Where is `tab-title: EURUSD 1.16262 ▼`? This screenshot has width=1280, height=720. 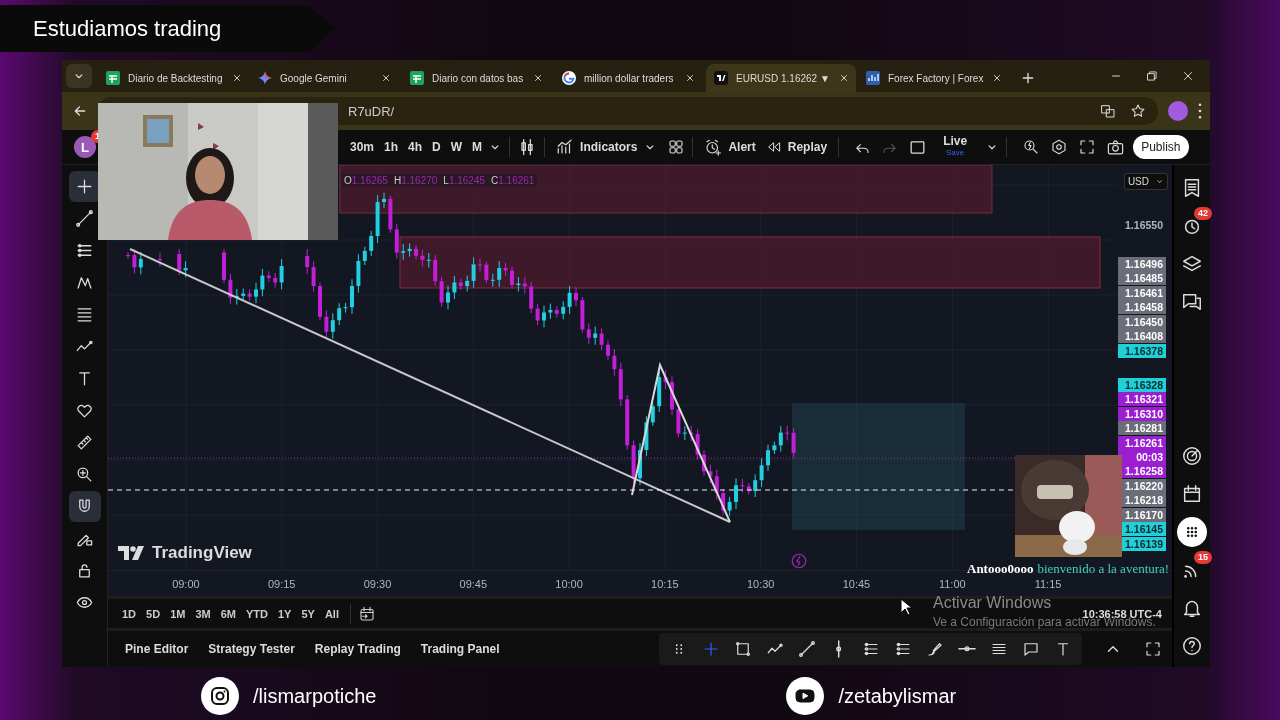
tab-title: EURUSD 1.16262 ▼ is located at coordinates (783, 78).